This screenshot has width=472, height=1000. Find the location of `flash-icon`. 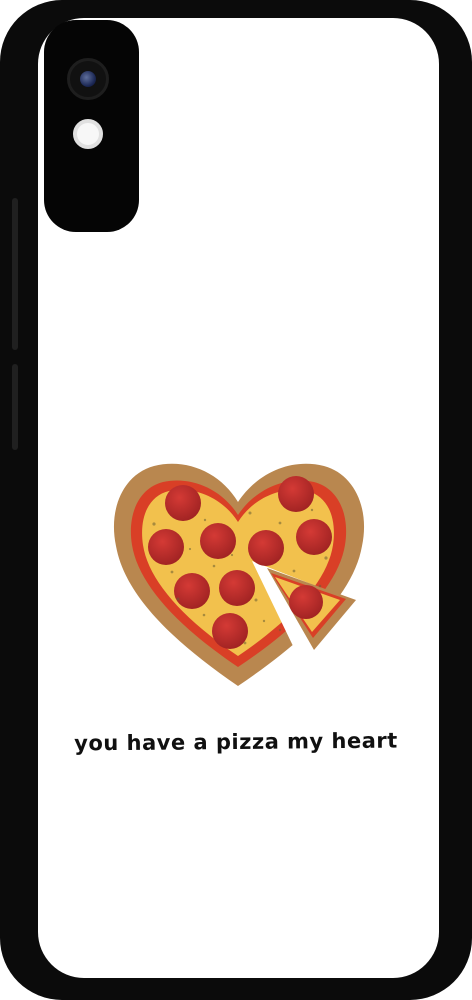

flash-icon is located at coordinates (88, 134).